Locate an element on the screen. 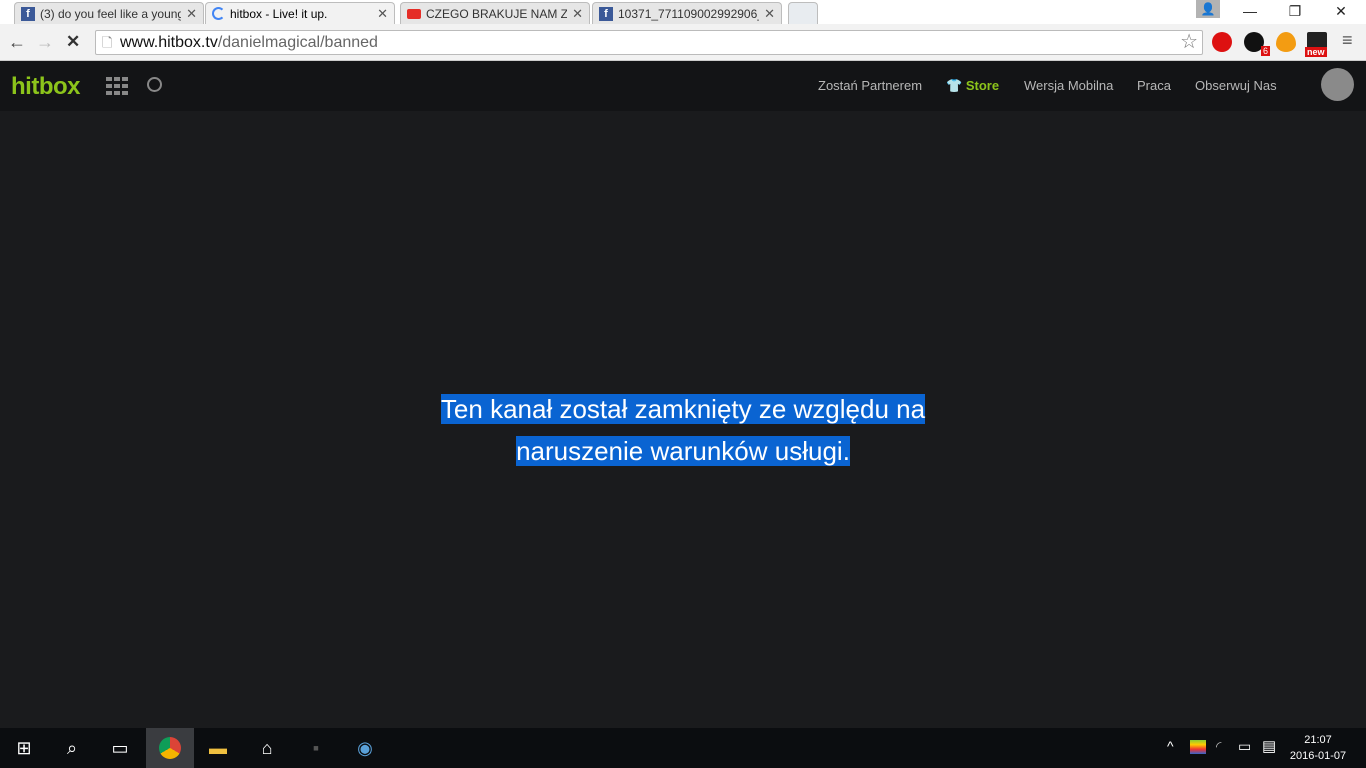 The height and width of the screenshot is (768, 1366). loading-icon is located at coordinates (218, 13).